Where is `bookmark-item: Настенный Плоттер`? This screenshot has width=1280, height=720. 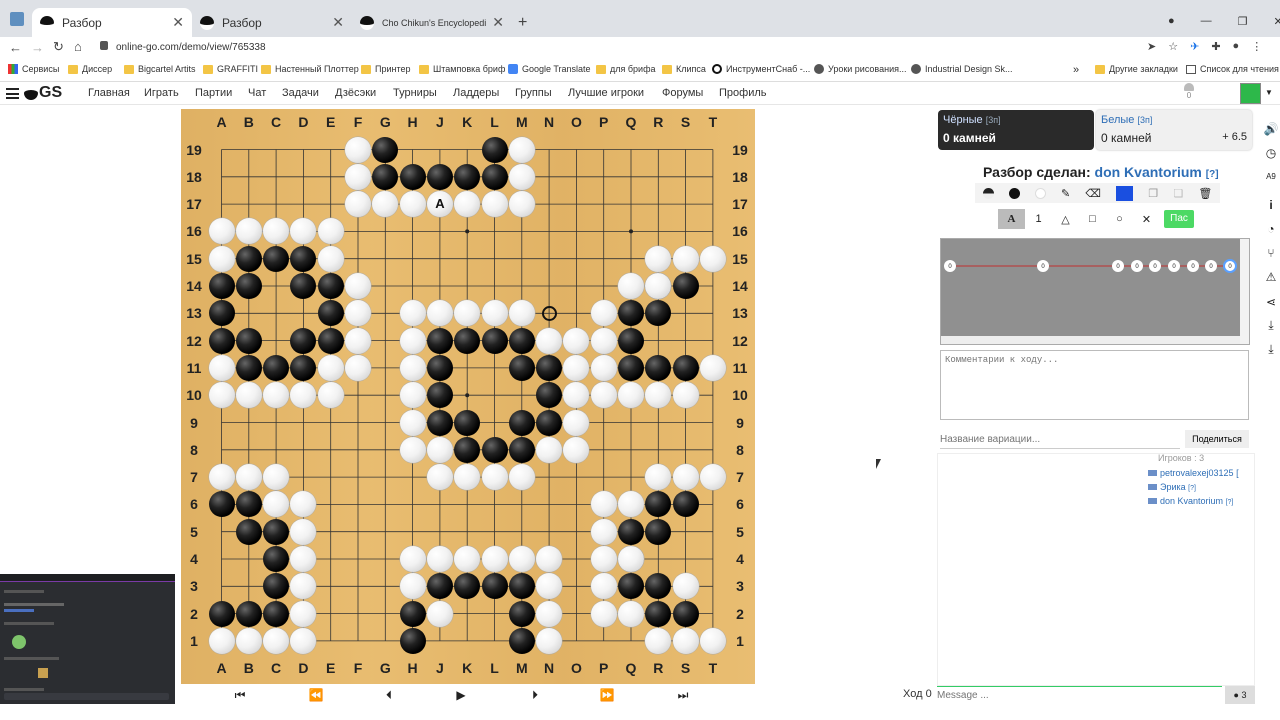
bookmark-item: Настенный Плоттер is located at coordinates (310, 69).